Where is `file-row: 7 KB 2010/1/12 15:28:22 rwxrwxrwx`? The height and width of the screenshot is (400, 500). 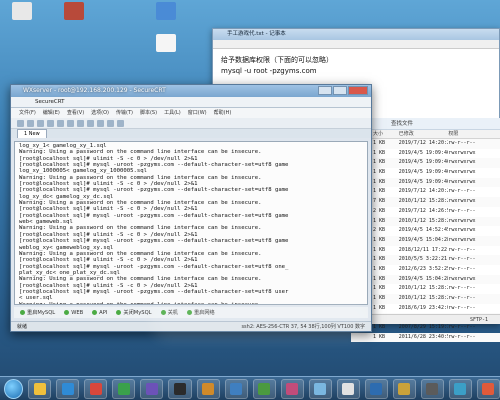
file-row: 7 KB 2010/1/12 15:28:22 rwxrwxrwx is located at coordinates (425, 202).